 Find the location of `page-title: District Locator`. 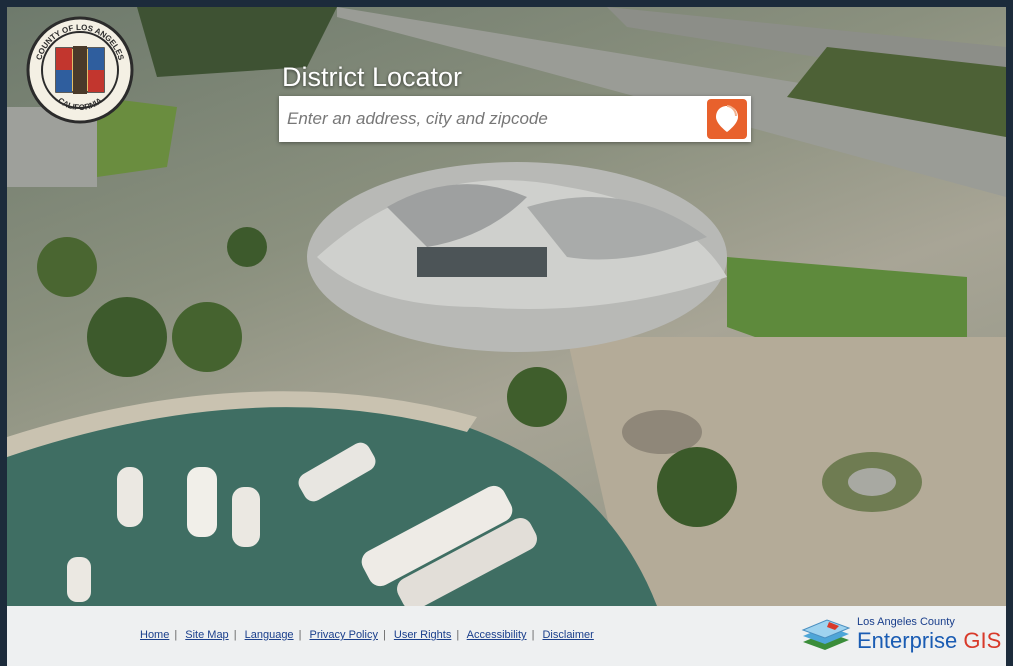

page-title: District Locator is located at coordinates (372, 77).